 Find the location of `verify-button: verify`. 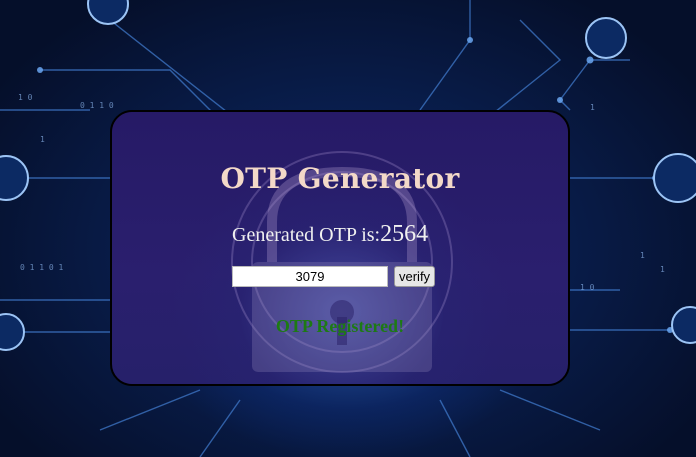

verify-button: verify is located at coordinates (415, 276).